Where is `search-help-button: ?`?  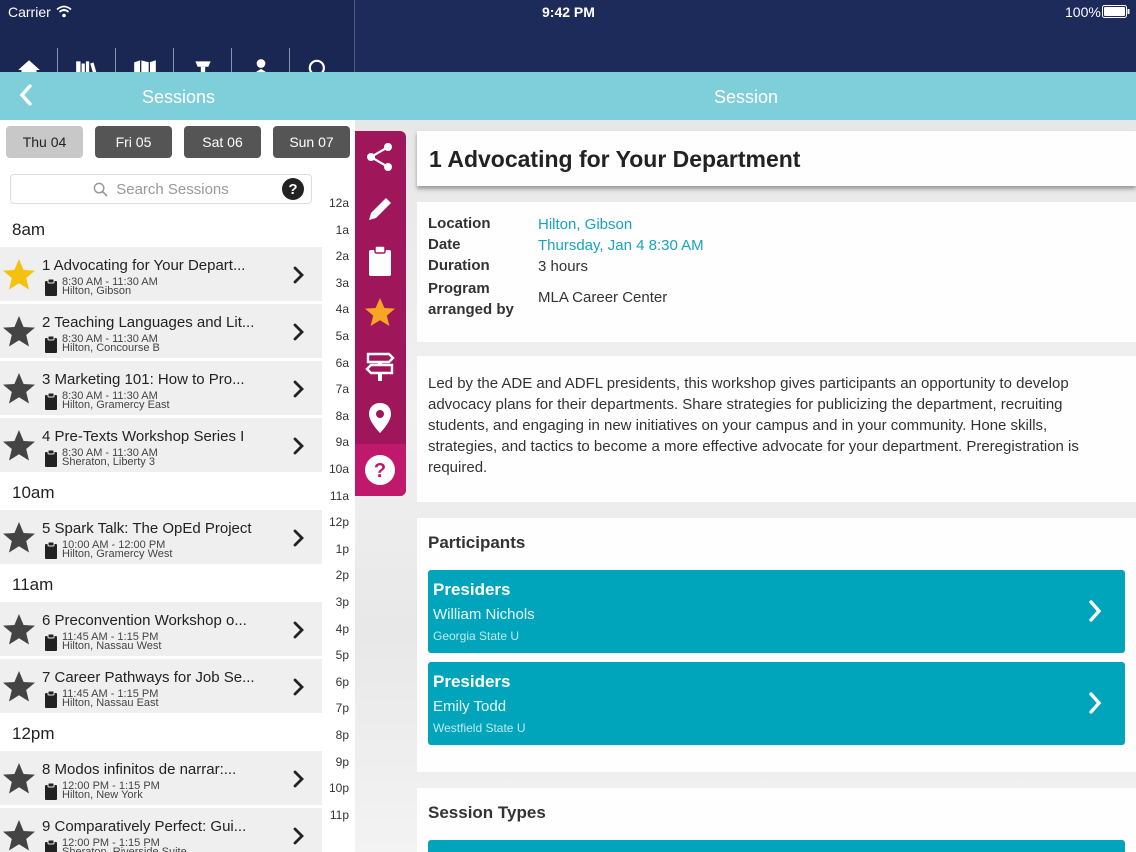
search-help-button: ? is located at coordinates (293, 189).